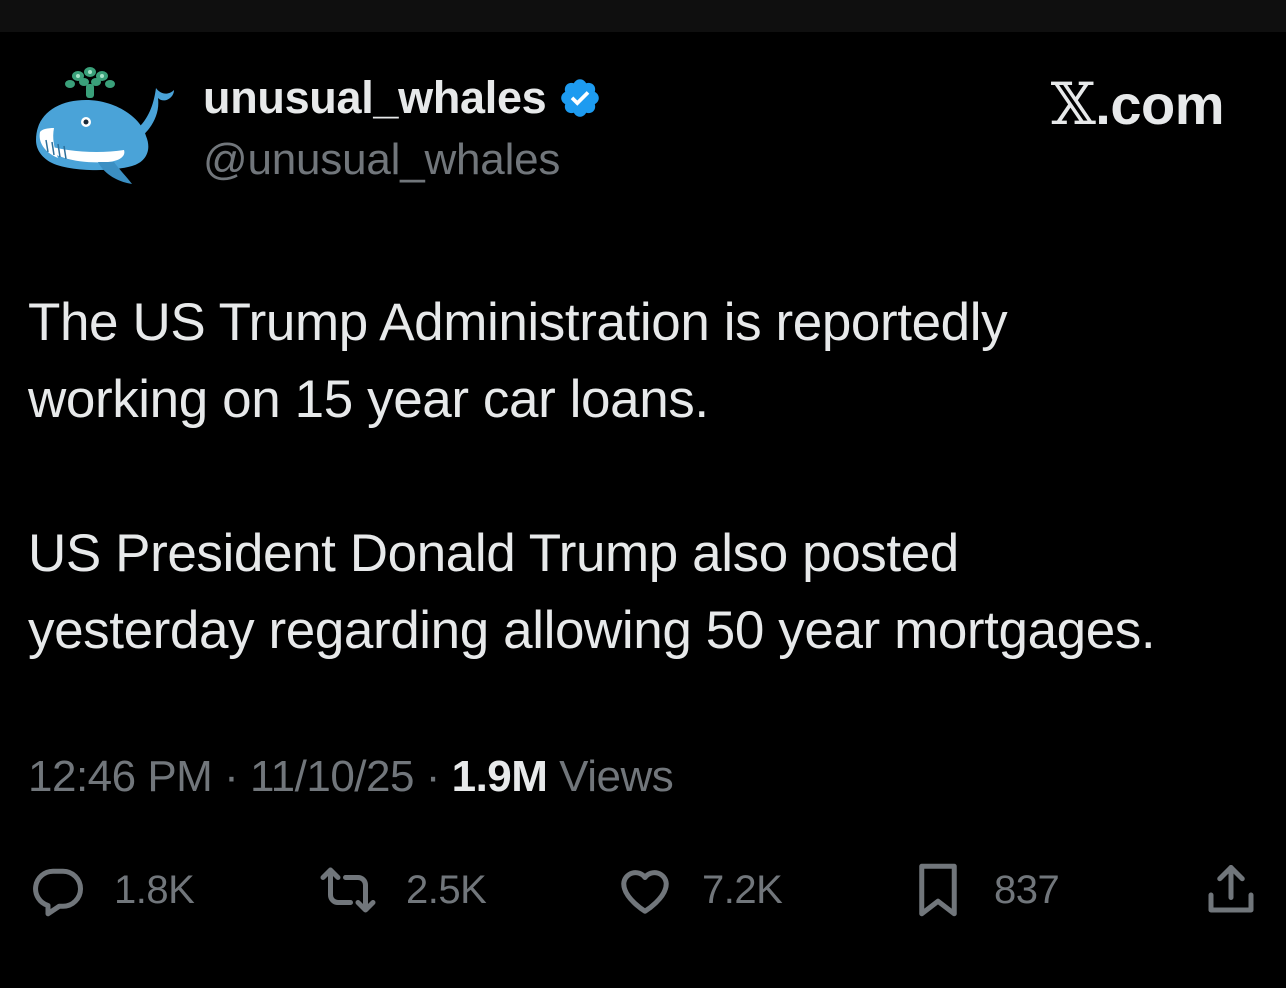 The height and width of the screenshot is (988, 1286). Describe the element at coordinates (698, 890) in the screenshot. I see `like-button: 7.2K` at that location.